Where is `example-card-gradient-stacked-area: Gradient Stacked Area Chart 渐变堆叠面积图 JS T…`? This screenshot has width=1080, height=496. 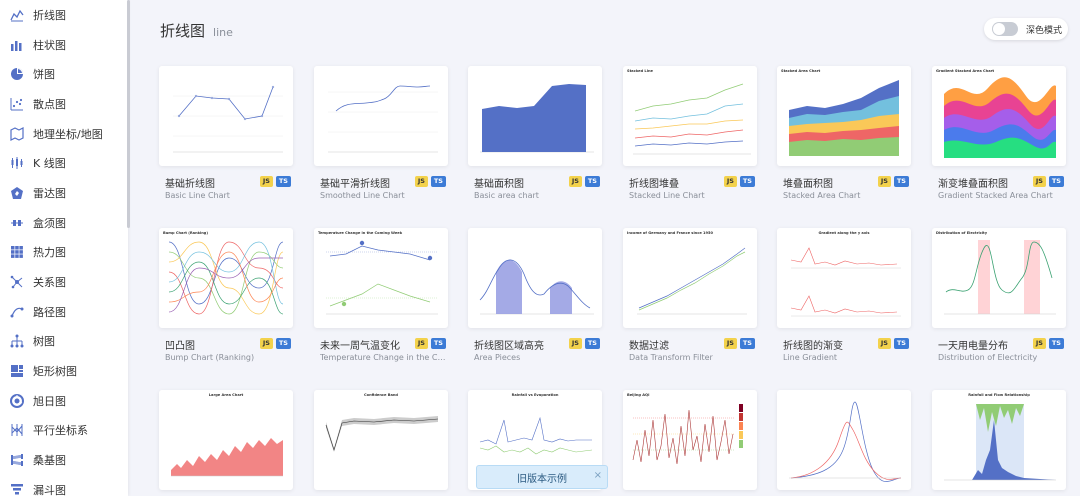 example-card-gradient-stacked-area: Gradient Stacked Area Chart 渐变堆叠面积图 JS T… is located at coordinates (999, 133).